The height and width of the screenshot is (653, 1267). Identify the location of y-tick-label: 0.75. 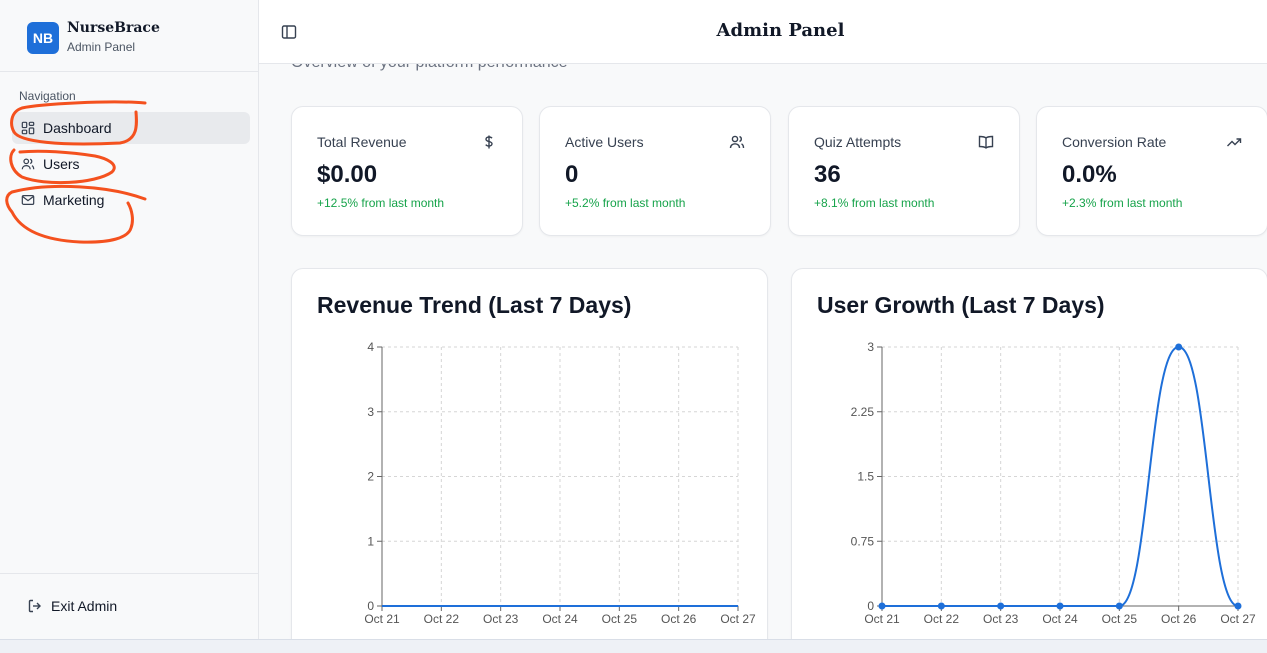
(863, 541).